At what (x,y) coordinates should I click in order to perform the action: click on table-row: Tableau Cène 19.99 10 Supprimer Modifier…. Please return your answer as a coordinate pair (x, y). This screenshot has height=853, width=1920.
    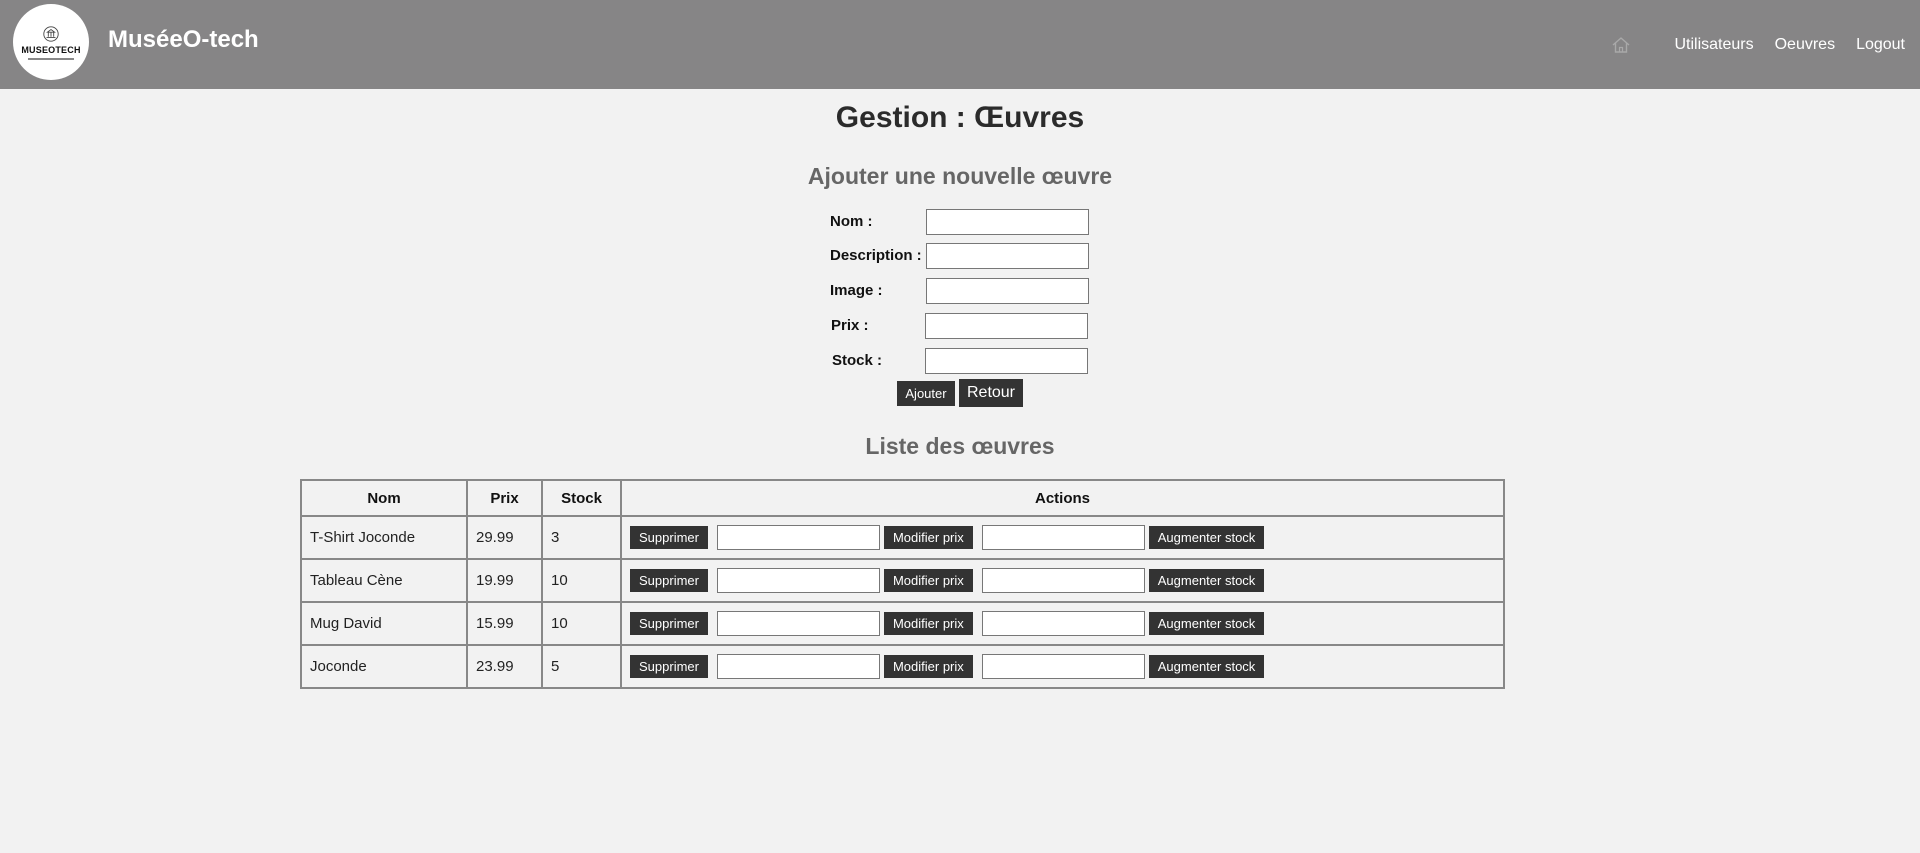
    Looking at the image, I should click on (902, 580).